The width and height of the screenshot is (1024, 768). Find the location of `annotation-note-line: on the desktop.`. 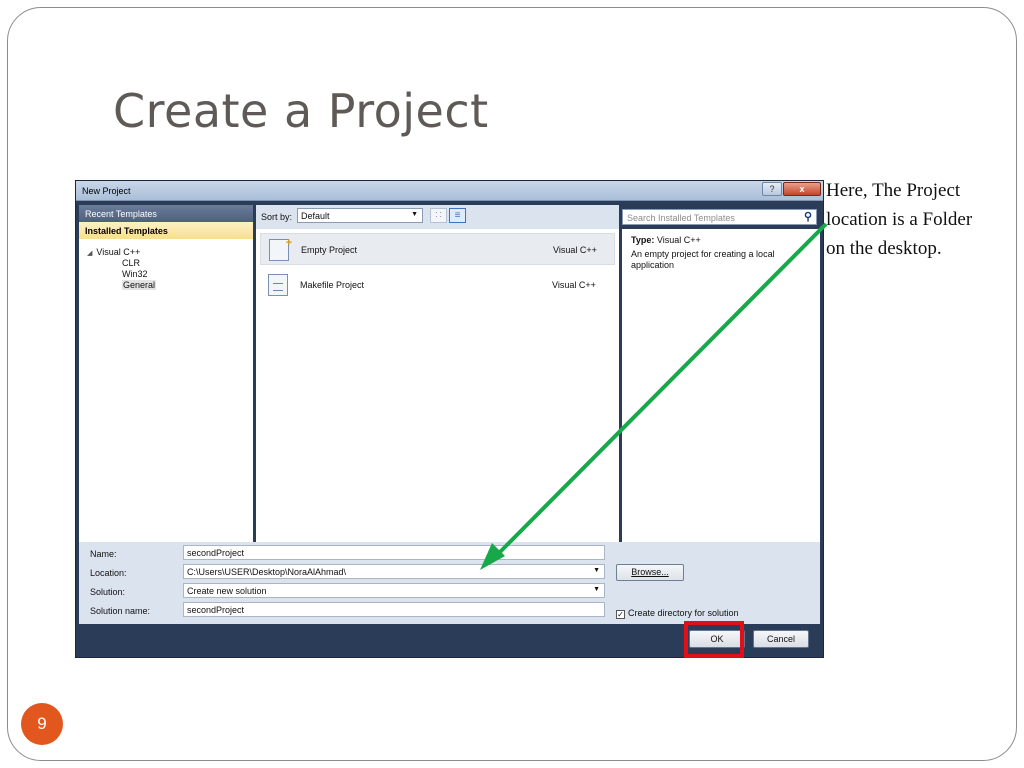

annotation-note-line: on the desktop. is located at coordinates (884, 248).